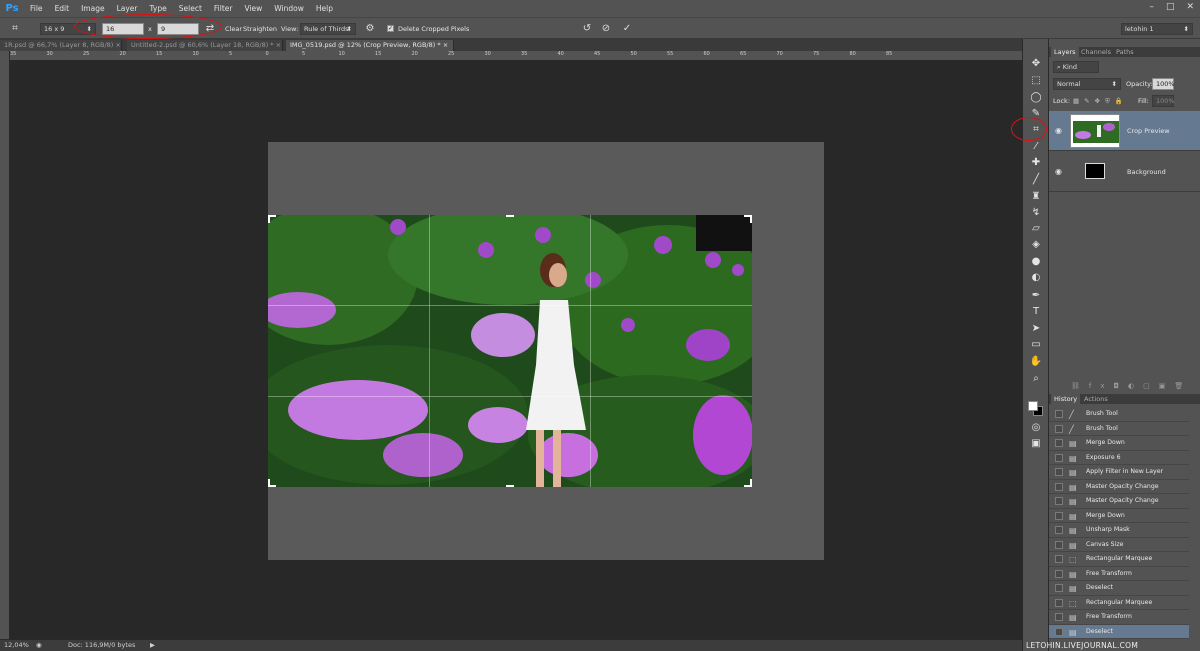  What do you see at coordinates (1119, 530) in the screenshot?
I see `history-item: ▤ Unsharp Mask` at bounding box center [1119, 530].